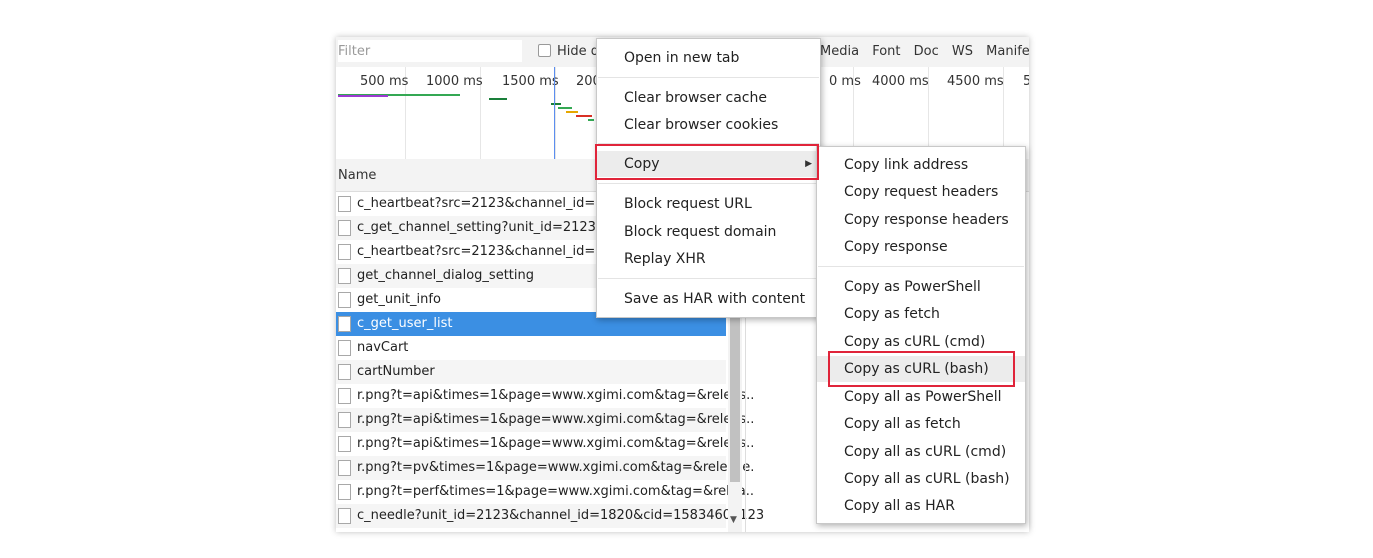  Describe the element at coordinates (454, 81) in the screenshot. I see `timeline-tick: 1000 ms` at that location.